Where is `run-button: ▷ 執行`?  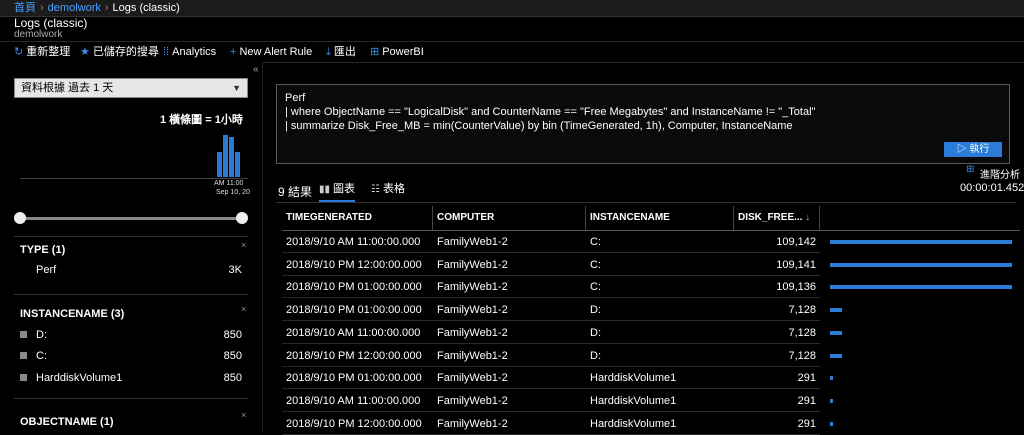
run-button: ▷ 執行 is located at coordinates (973, 149).